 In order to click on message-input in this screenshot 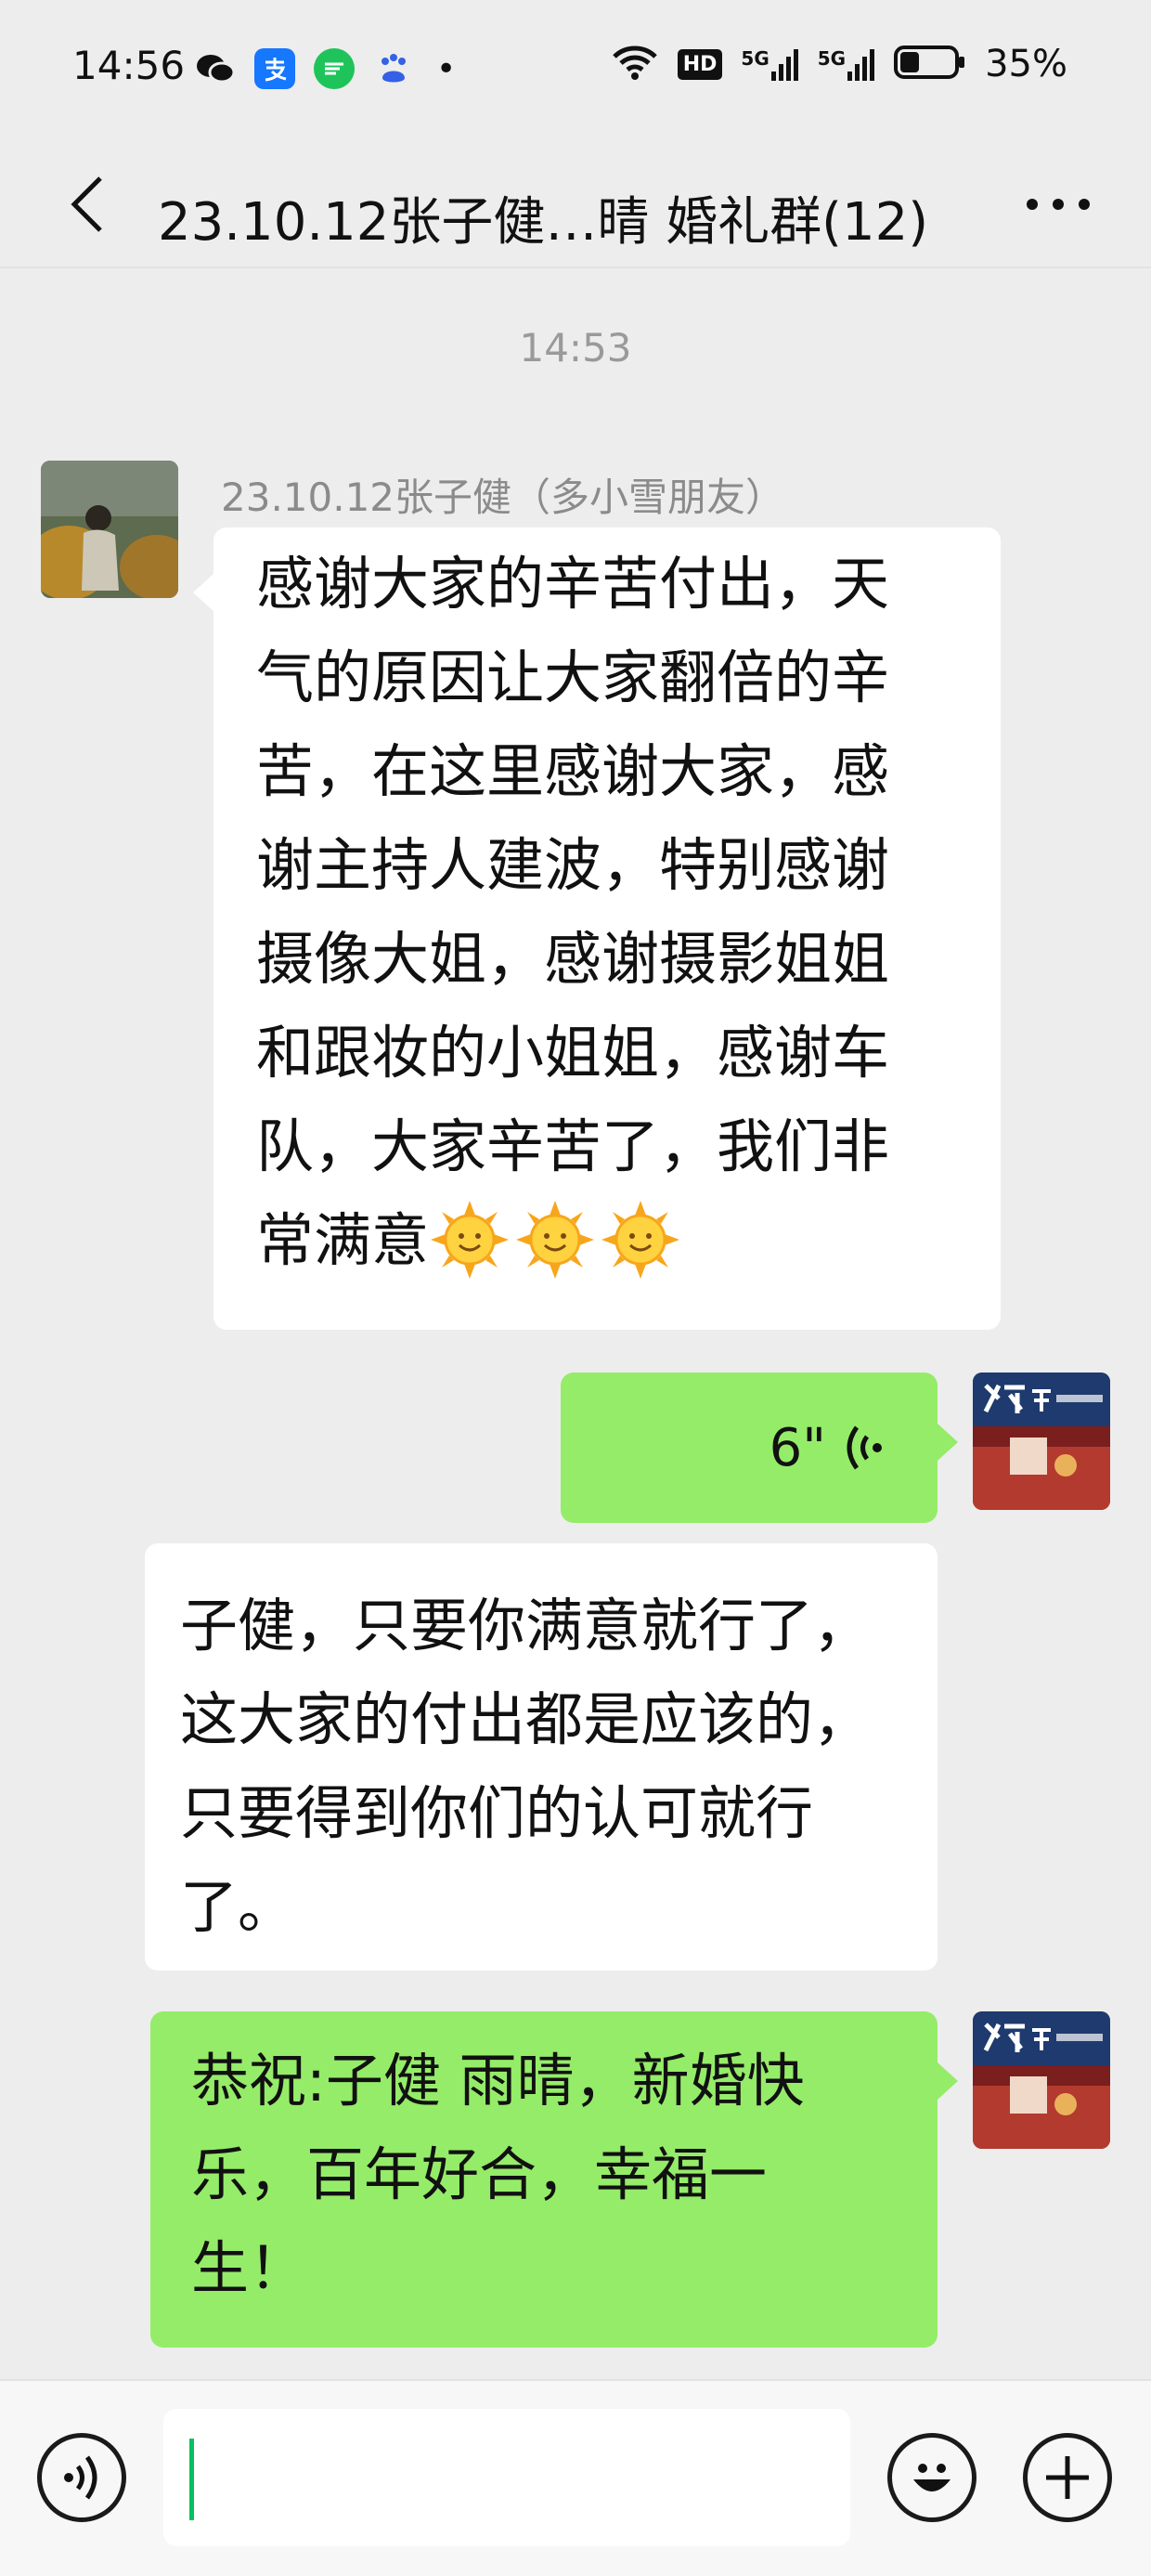, I will do `click(506, 2477)`.